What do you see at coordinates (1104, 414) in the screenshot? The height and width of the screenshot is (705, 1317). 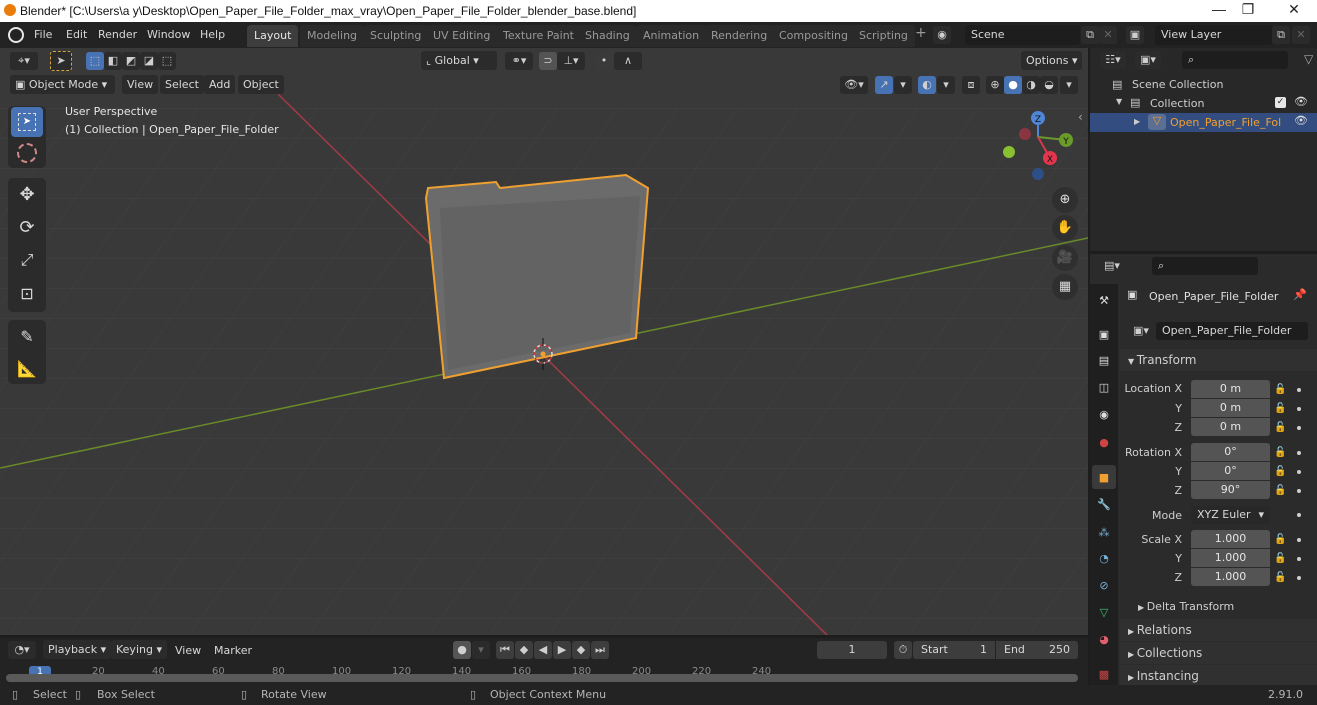 I see `scene-tab-icon: ◉` at bounding box center [1104, 414].